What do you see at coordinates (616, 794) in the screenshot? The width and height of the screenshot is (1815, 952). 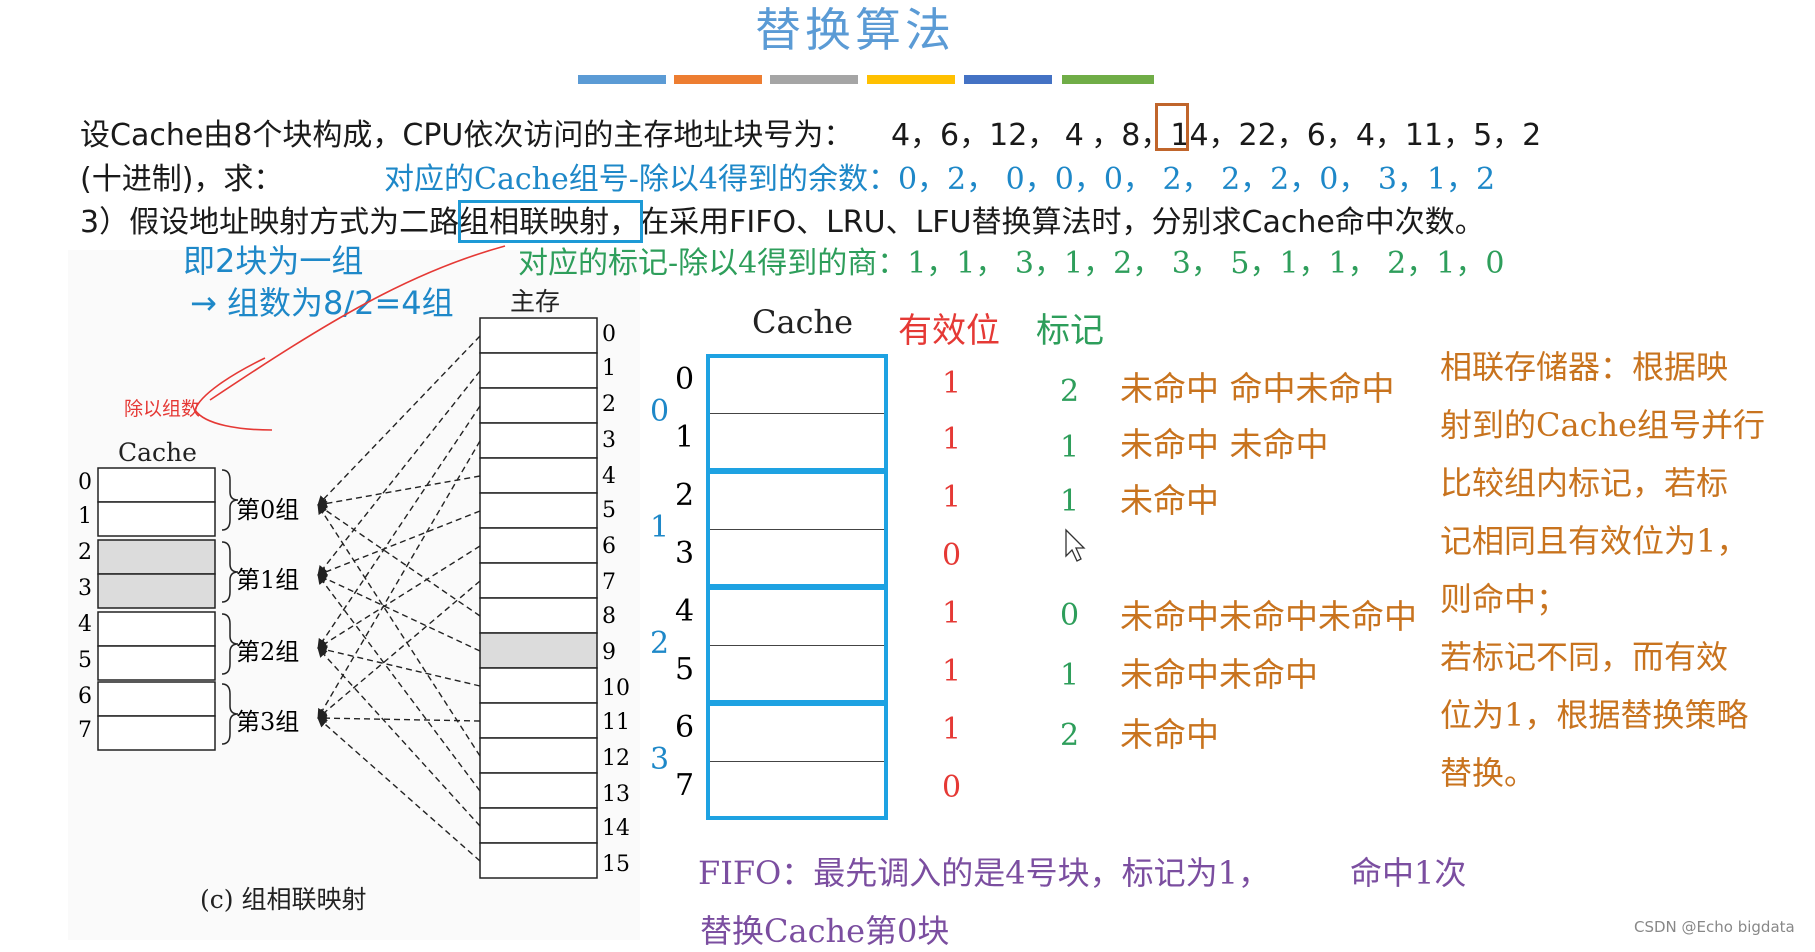 I see `memory-row-number: 13` at bounding box center [616, 794].